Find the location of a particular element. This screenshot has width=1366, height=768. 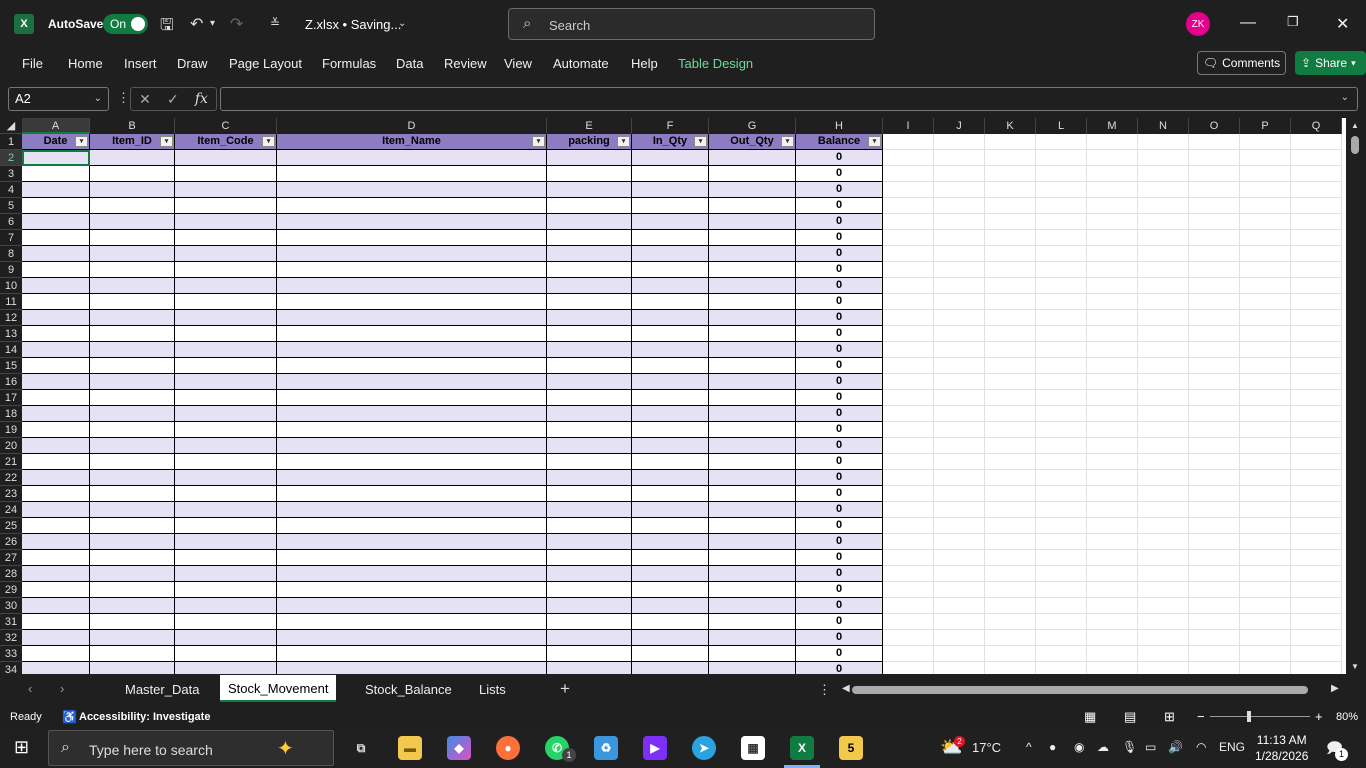

app-5-icon: 5 is located at coordinates (851, 748).